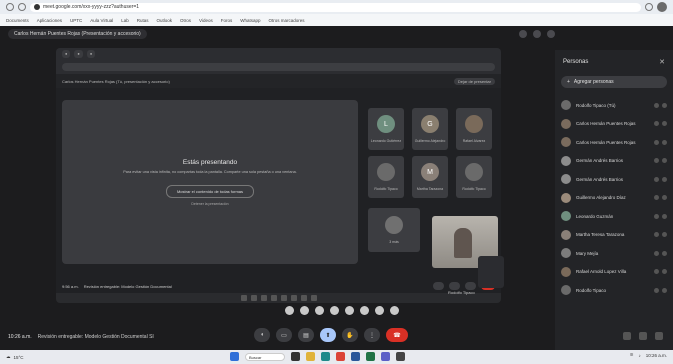 Image resolution: width=673 pixels, height=364 pixels. Describe the element at coordinates (289, 310) in the screenshot. I see `heart-icon` at that location.